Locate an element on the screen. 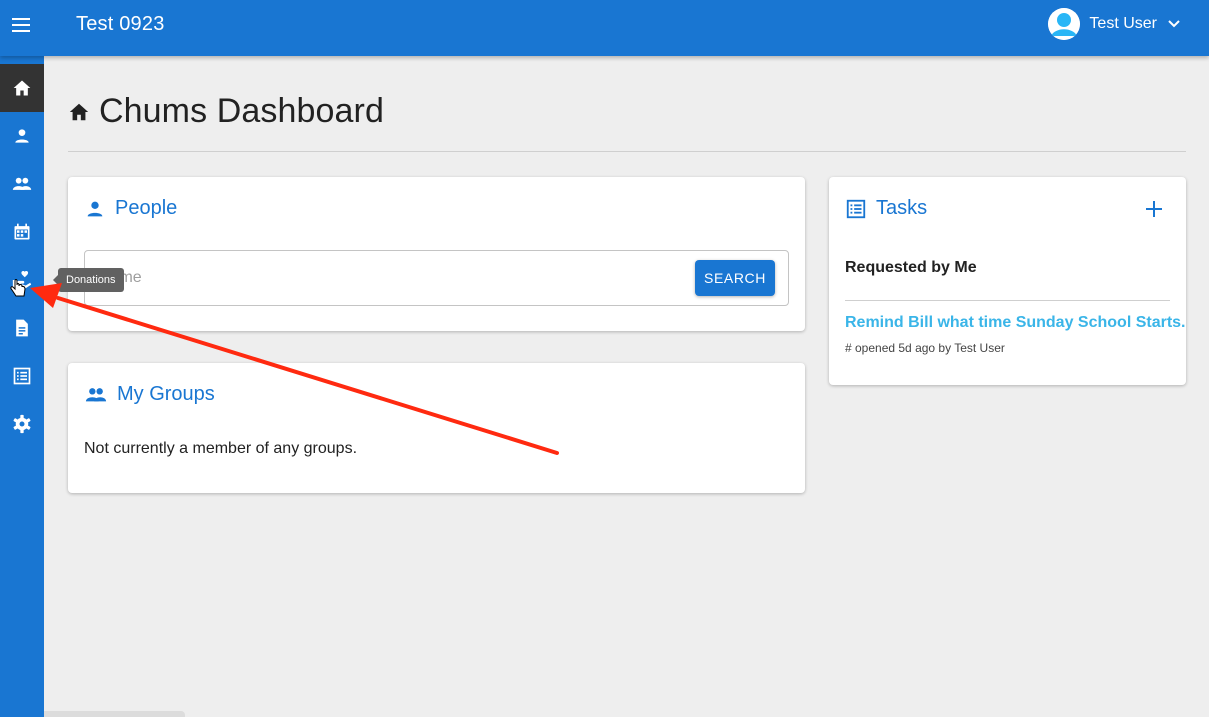  requested-by-me-heading: Requested by Me is located at coordinates (911, 267).